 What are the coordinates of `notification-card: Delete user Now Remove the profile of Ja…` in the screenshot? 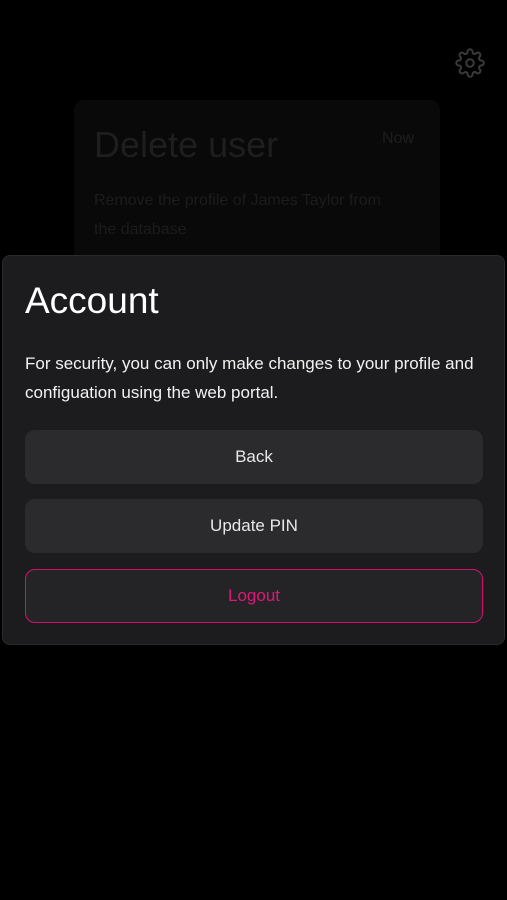 It's located at (257, 185).